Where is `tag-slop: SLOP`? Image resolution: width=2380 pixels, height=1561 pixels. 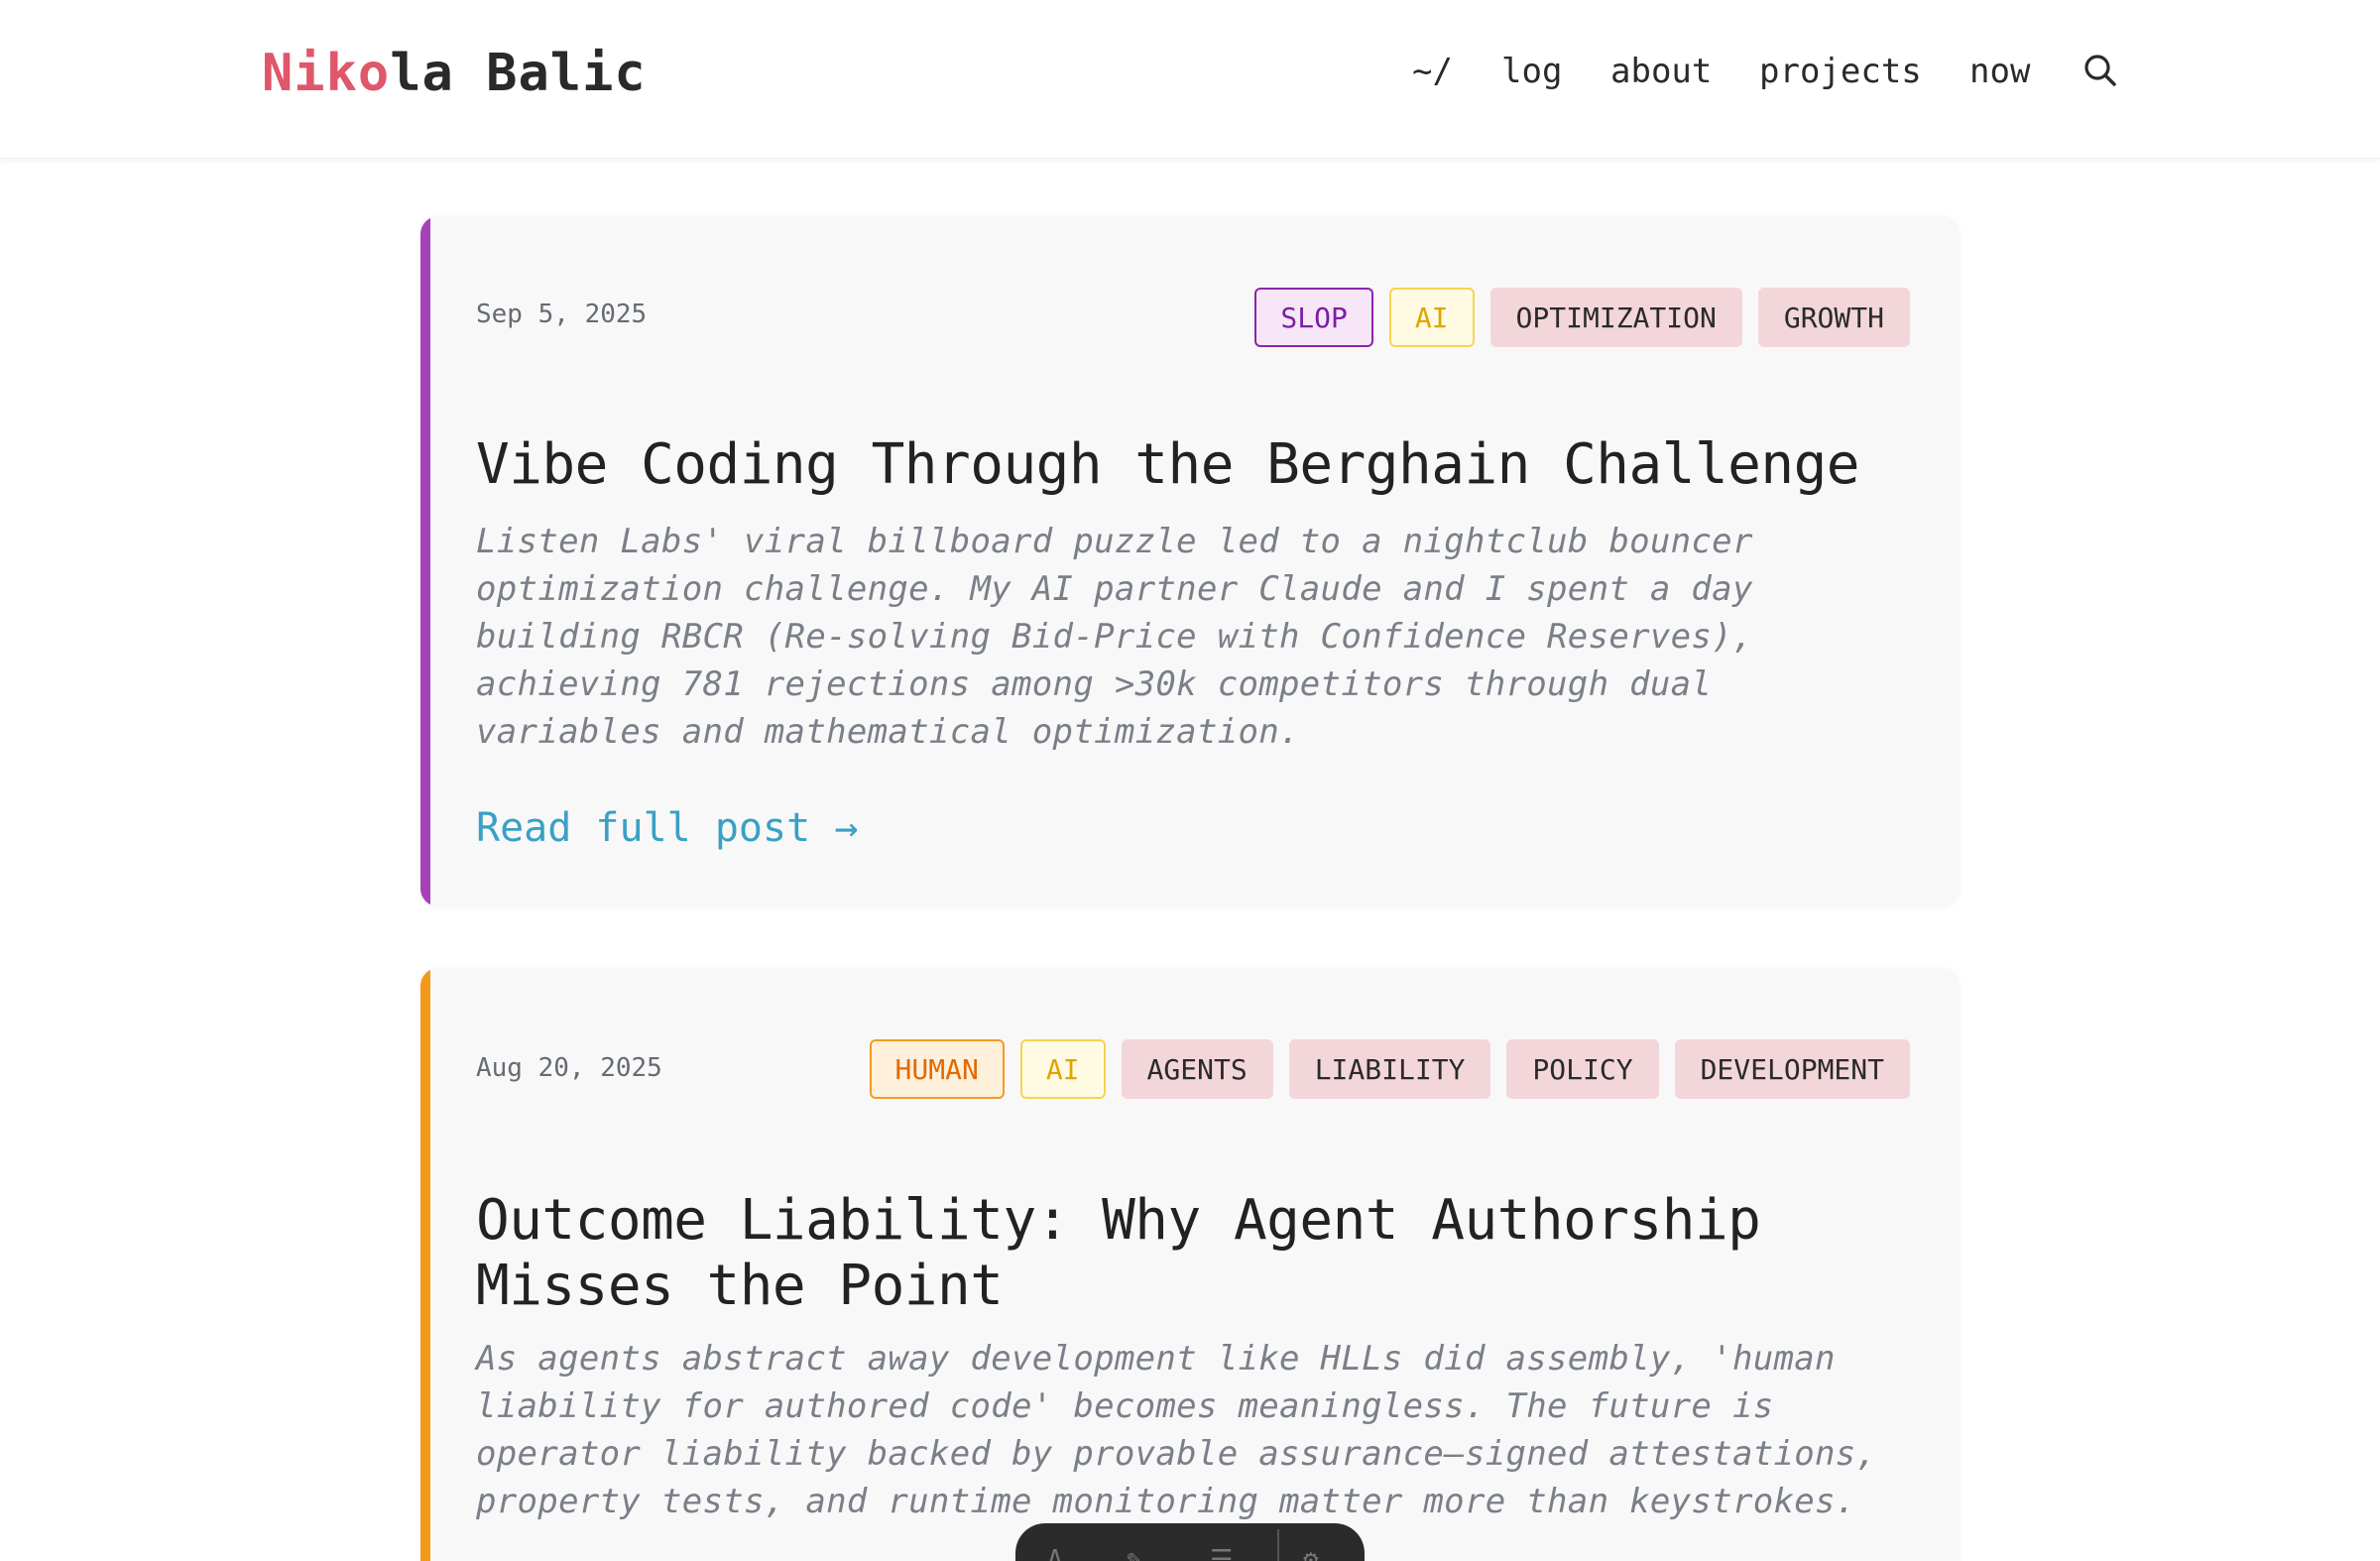
tag-slop: SLOP is located at coordinates (1313, 317).